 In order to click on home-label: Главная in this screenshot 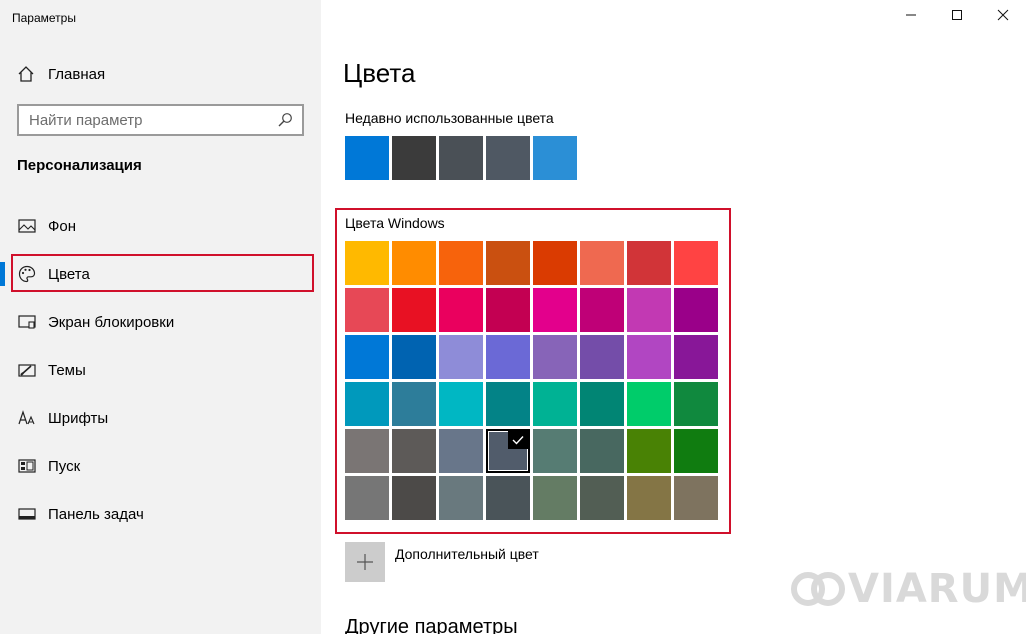, I will do `click(77, 74)`.